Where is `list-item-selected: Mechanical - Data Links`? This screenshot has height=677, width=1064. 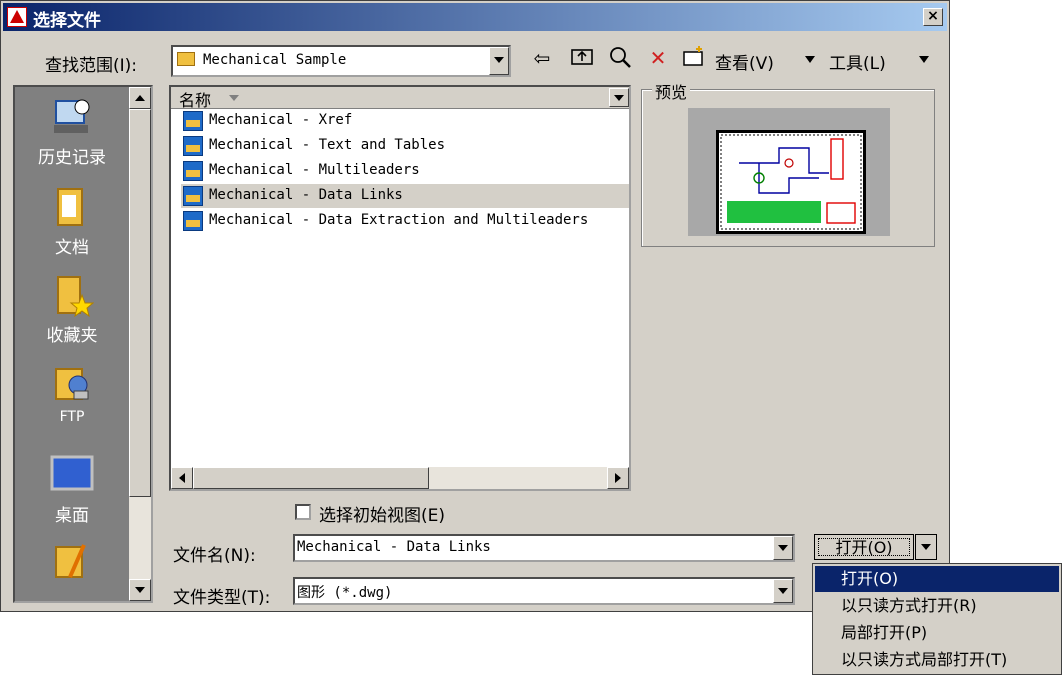 list-item-selected: Mechanical - Data Links is located at coordinates (405, 196).